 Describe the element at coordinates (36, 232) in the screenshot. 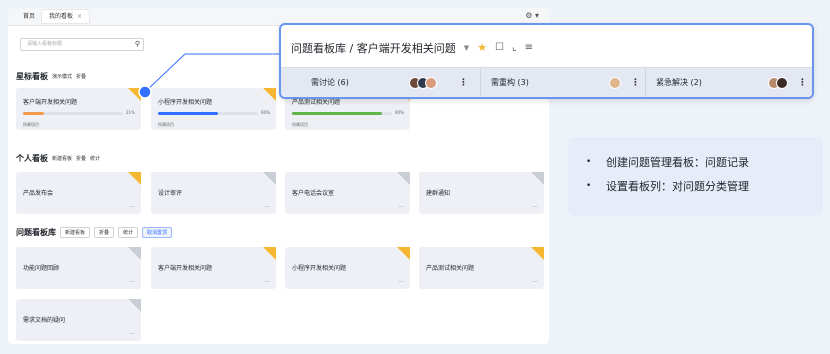

I see `library-section-label: 问题看板库` at that location.